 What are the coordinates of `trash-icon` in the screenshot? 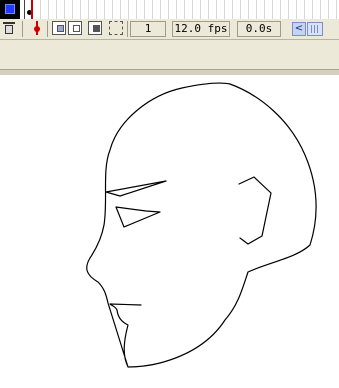 It's located at (9, 28).